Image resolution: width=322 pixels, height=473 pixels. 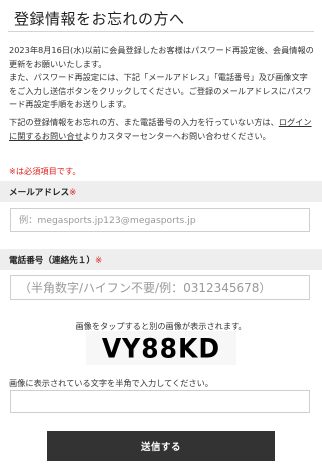 What do you see at coordinates (161, 31) in the screenshot?
I see `title-divider` at bounding box center [161, 31].